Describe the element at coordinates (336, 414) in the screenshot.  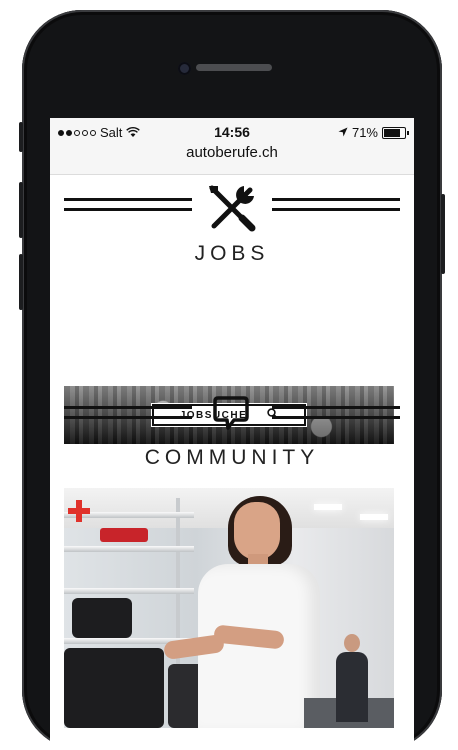
I see `community-divider-right` at that location.